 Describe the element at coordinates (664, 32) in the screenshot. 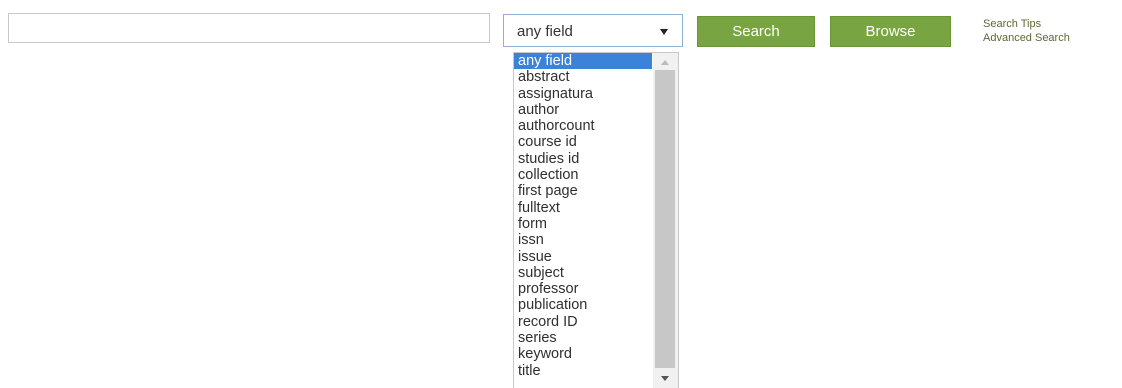

I see `caret-down-icon` at that location.